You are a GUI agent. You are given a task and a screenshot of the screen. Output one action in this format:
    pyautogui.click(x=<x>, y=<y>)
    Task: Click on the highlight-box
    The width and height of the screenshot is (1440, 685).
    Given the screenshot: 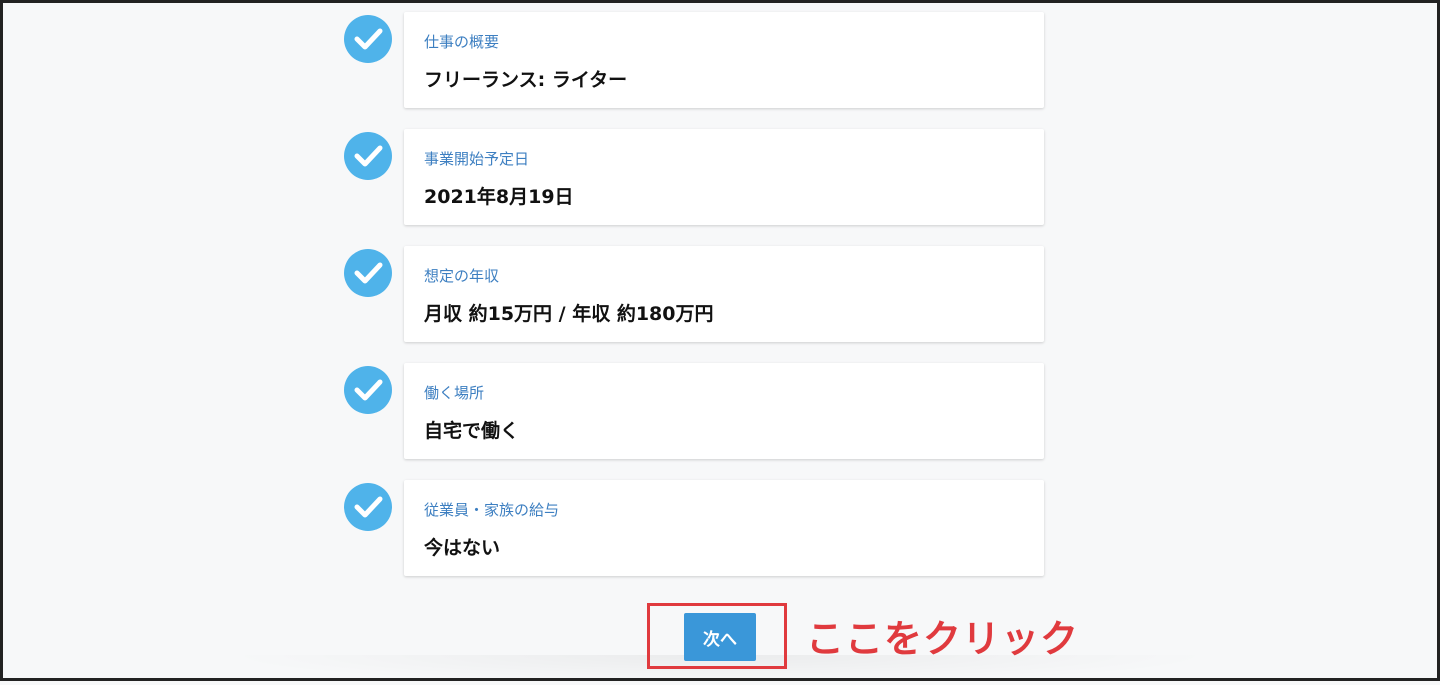 What is the action you would take?
    pyautogui.click(x=717, y=636)
    